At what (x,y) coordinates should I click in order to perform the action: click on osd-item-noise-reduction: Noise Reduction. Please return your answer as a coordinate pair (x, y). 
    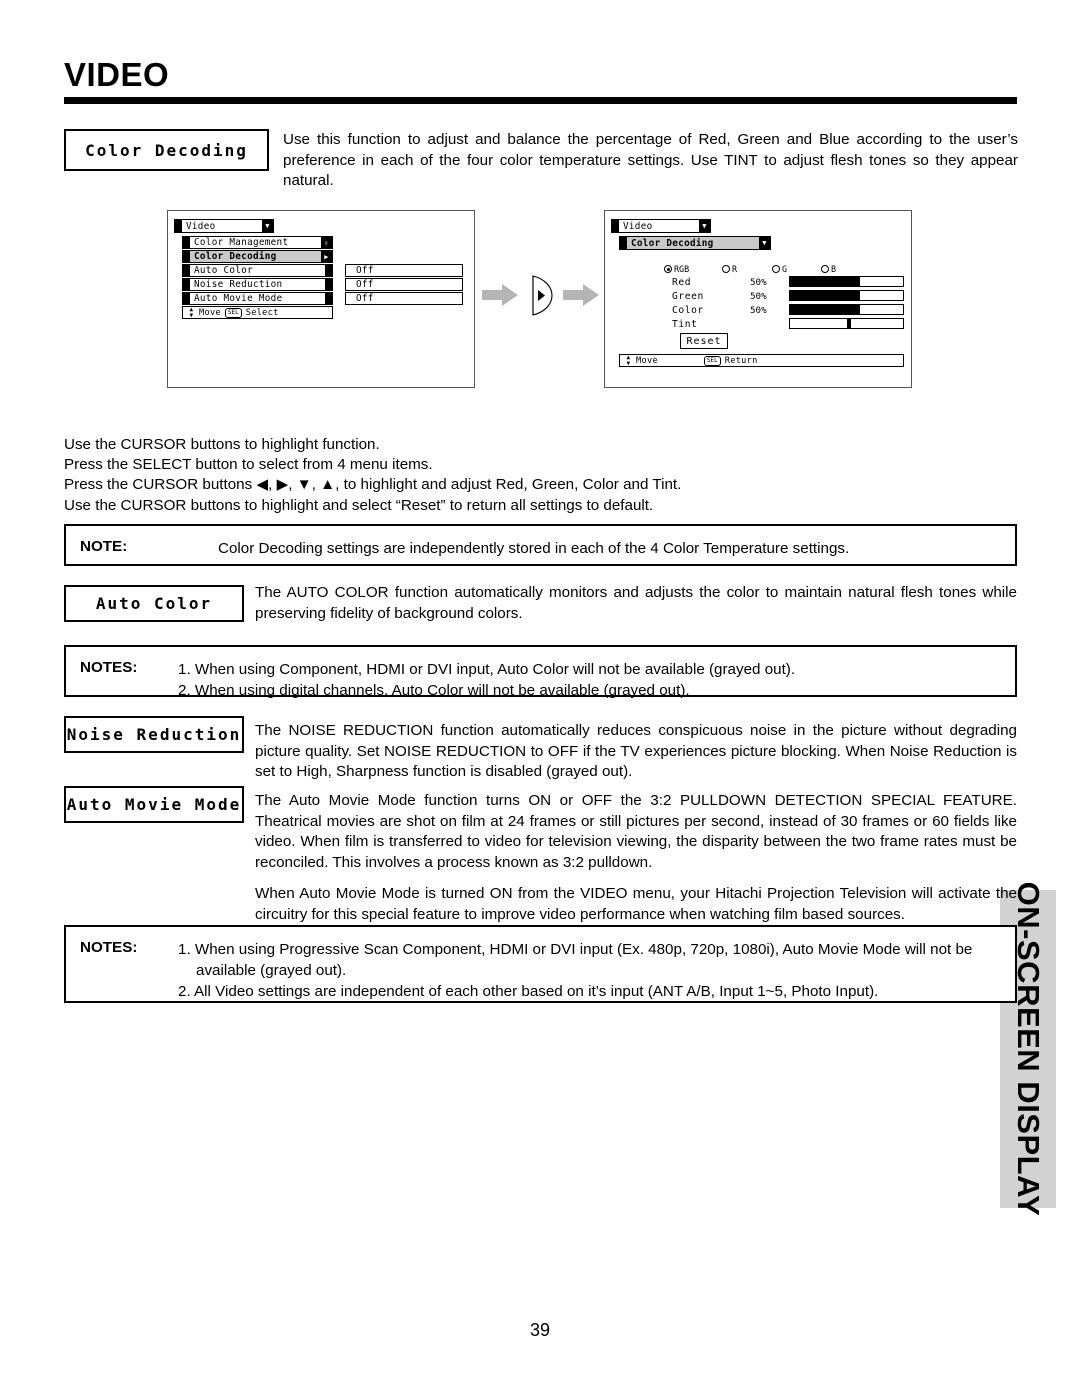
    Looking at the image, I should click on (257, 284).